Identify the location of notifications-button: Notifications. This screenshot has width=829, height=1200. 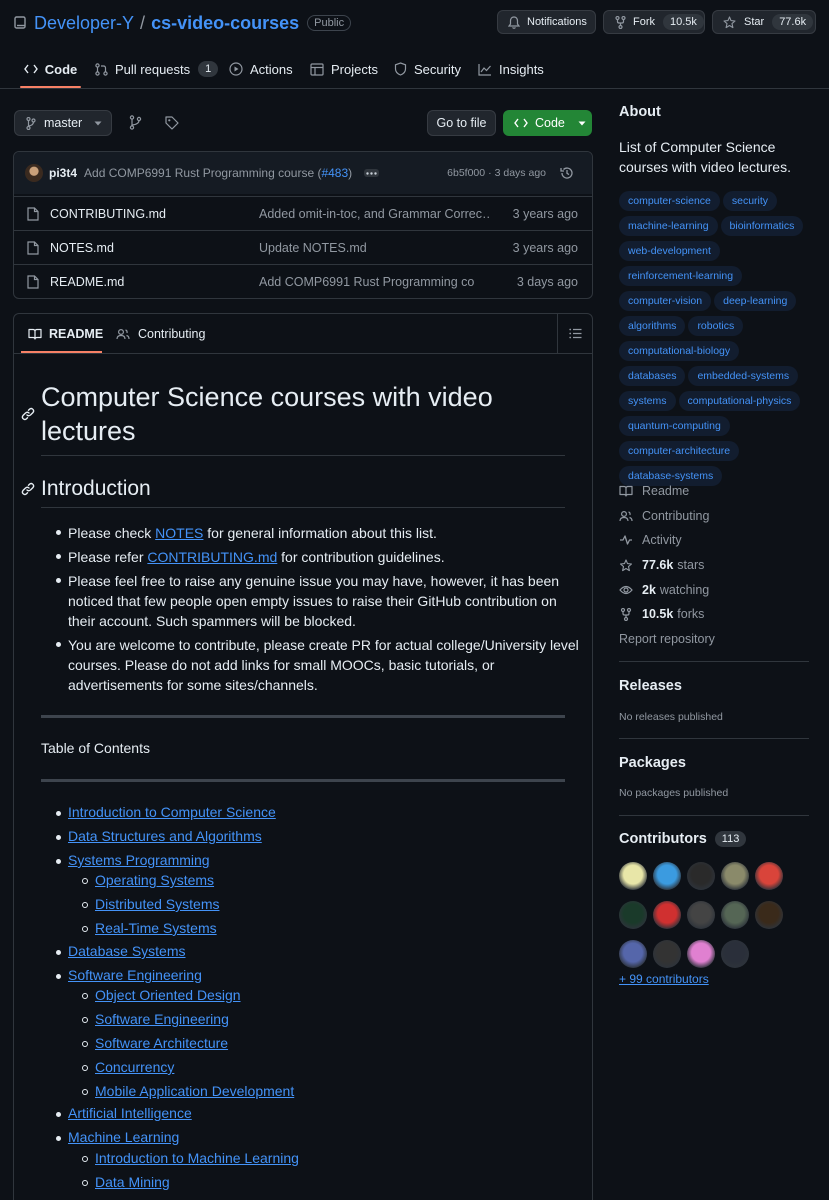
(546, 22).